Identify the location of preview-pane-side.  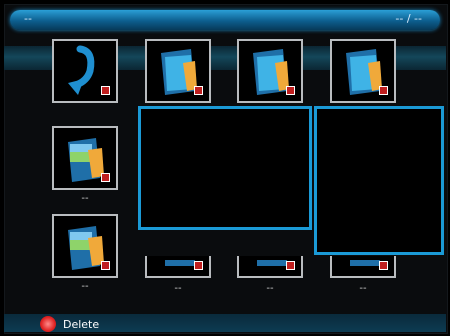
(379, 180).